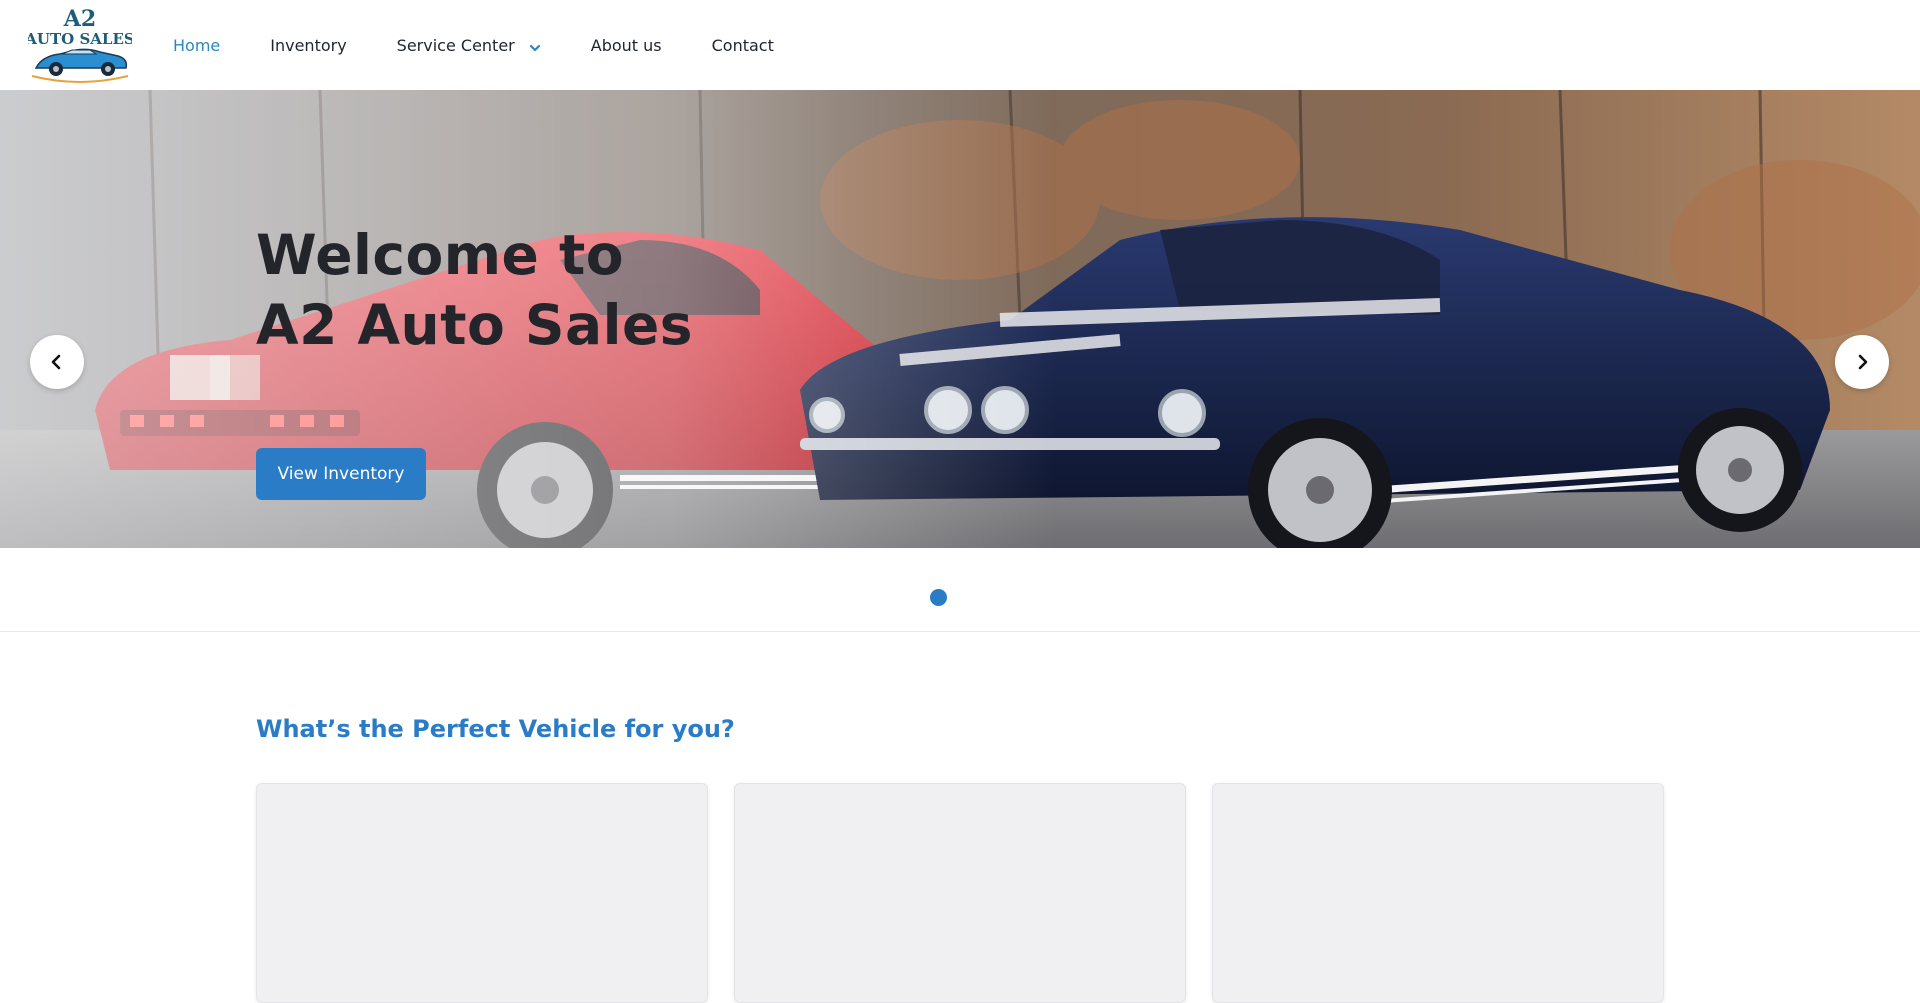 The image size is (1920, 1003). I want to click on nav-home: Home, so click(196, 45).